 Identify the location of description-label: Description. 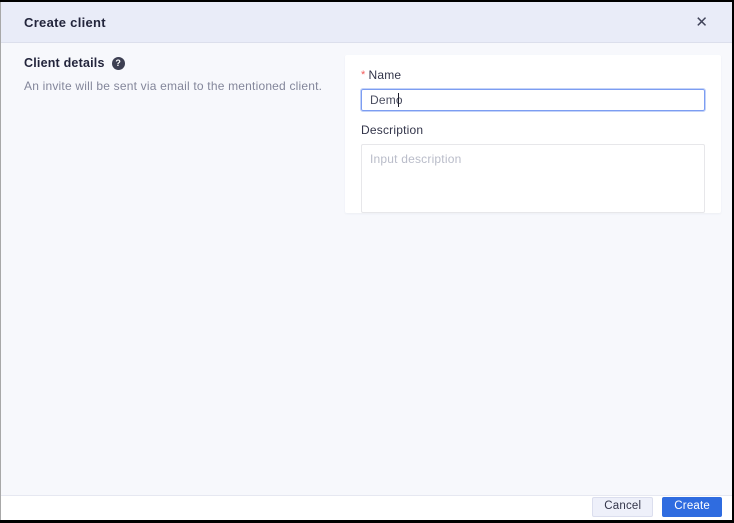
(392, 130).